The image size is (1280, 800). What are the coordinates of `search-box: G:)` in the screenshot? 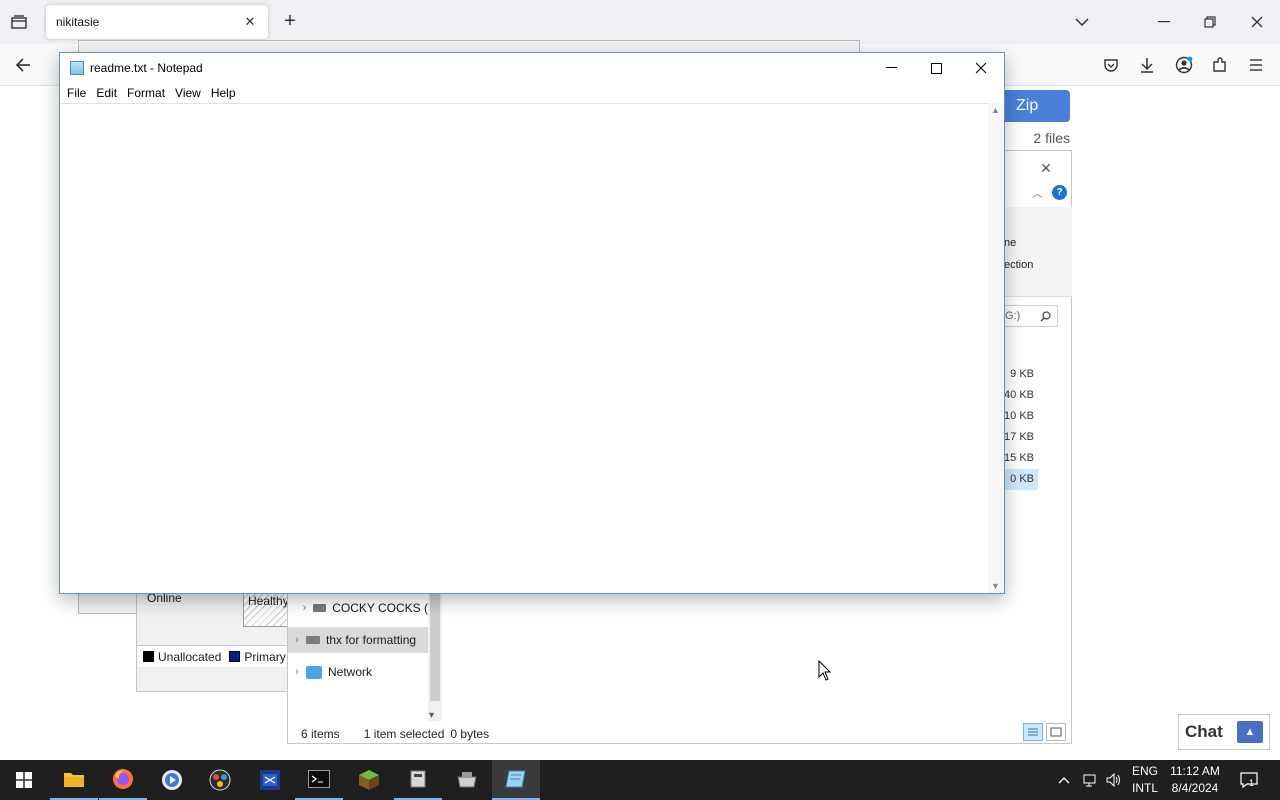 It's located at (1028, 316).